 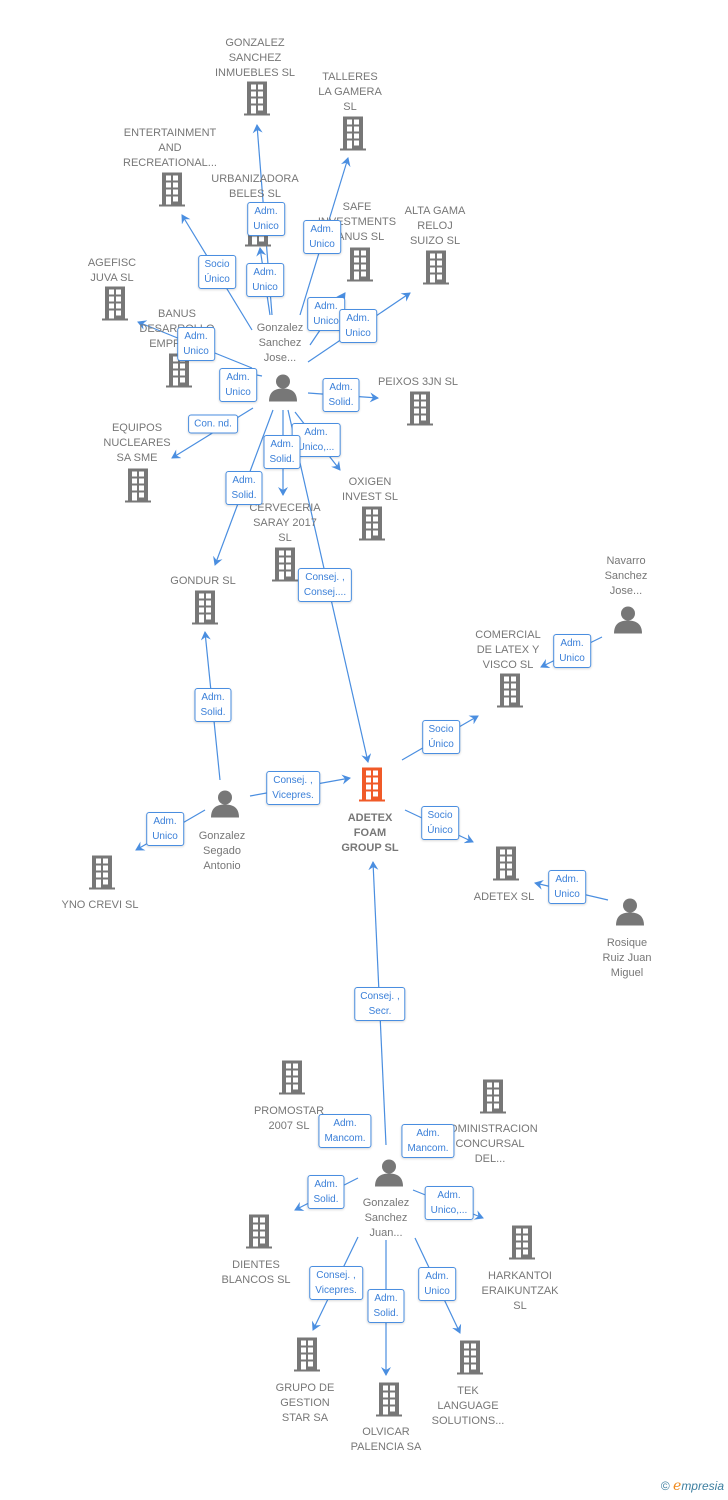 What do you see at coordinates (380, 1004) in the screenshot?
I see `edge-role-label: Consej. , Secr.` at bounding box center [380, 1004].